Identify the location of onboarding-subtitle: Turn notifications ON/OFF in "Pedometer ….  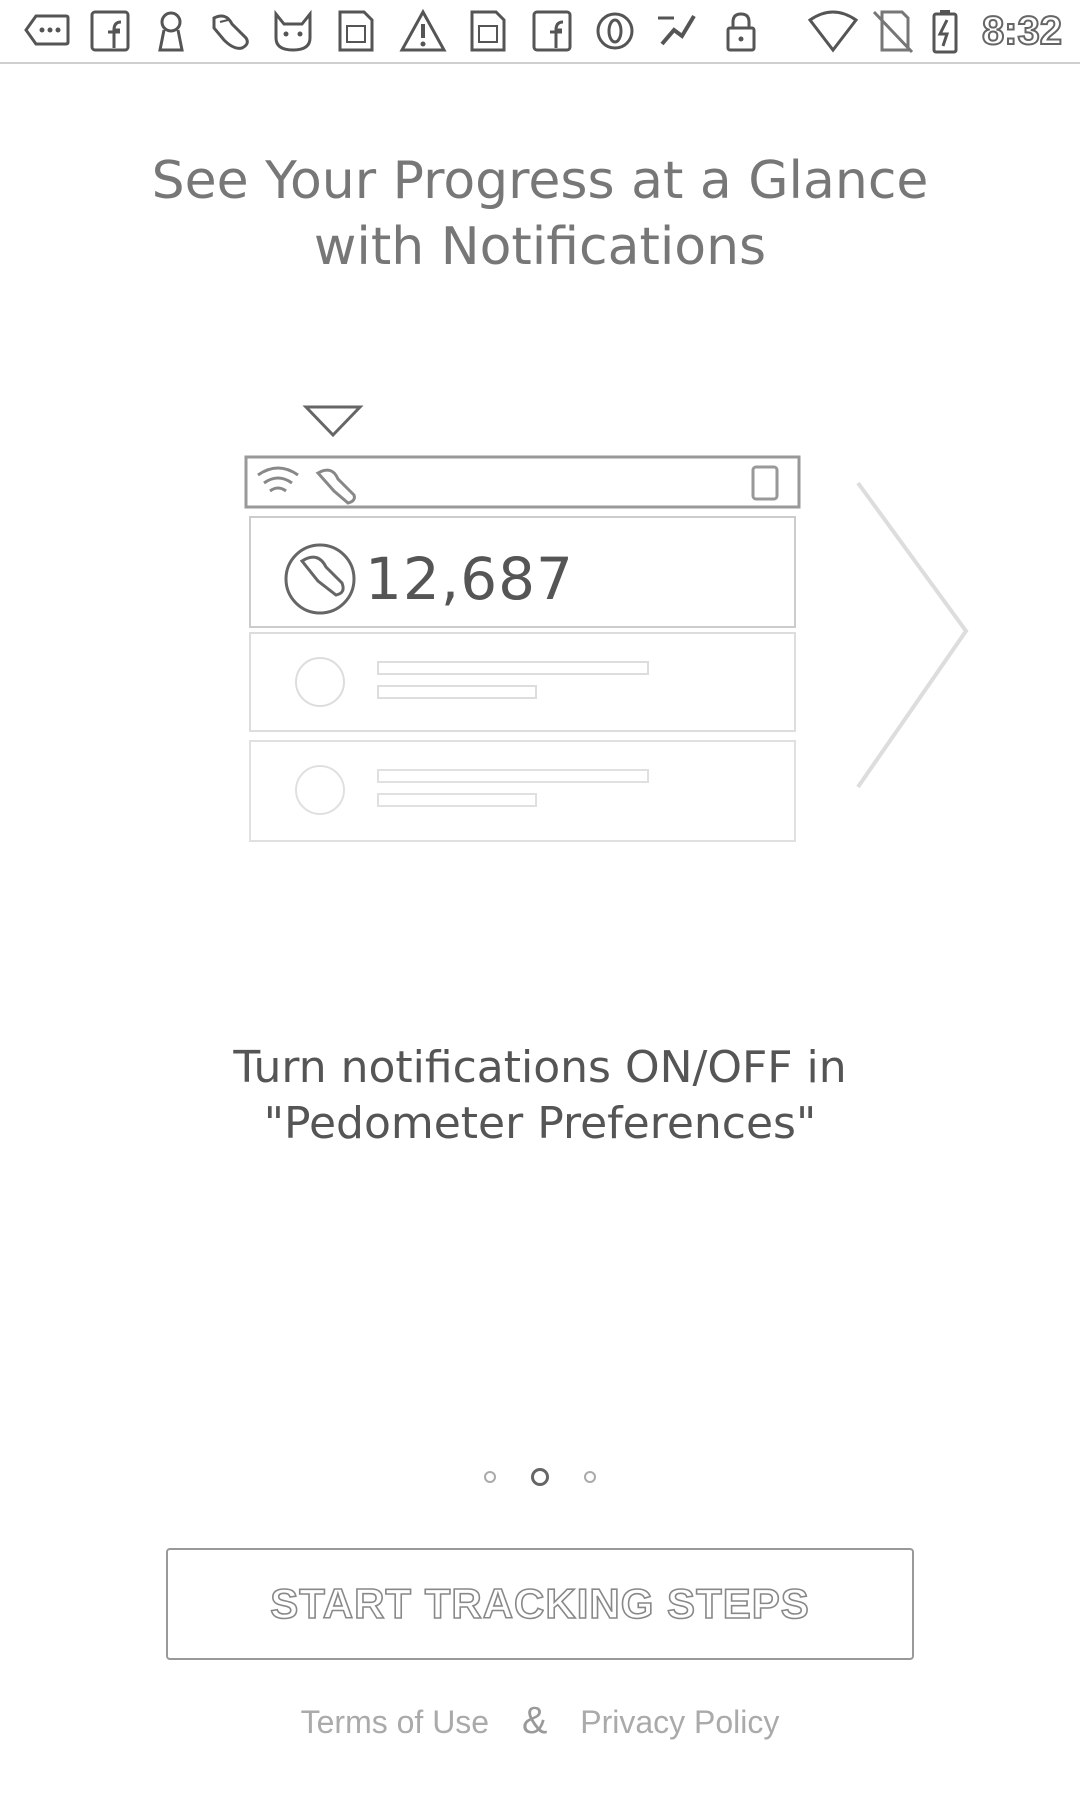
(540, 1096).